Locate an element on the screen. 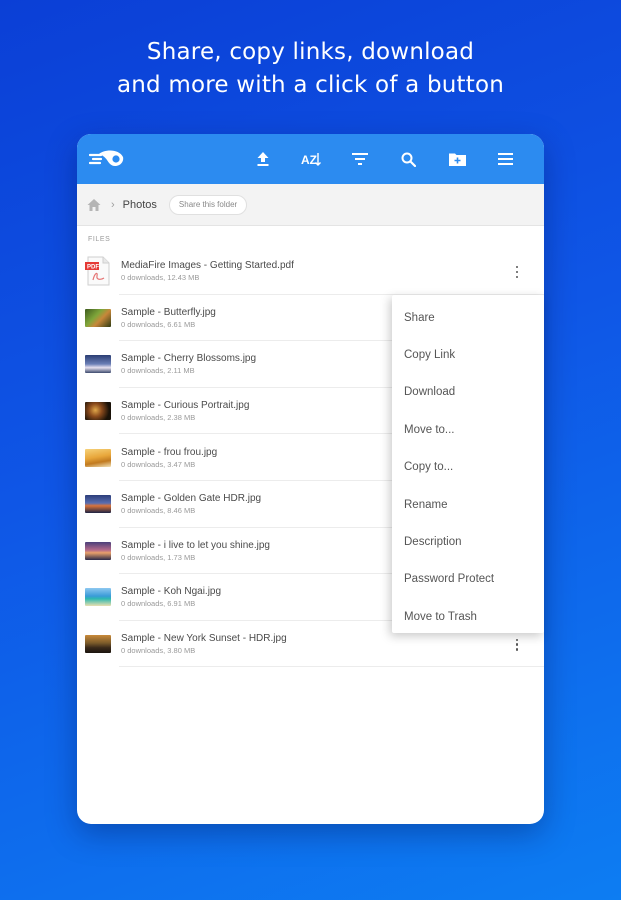  mediafire-logo-icon is located at coordinates (107, 159).